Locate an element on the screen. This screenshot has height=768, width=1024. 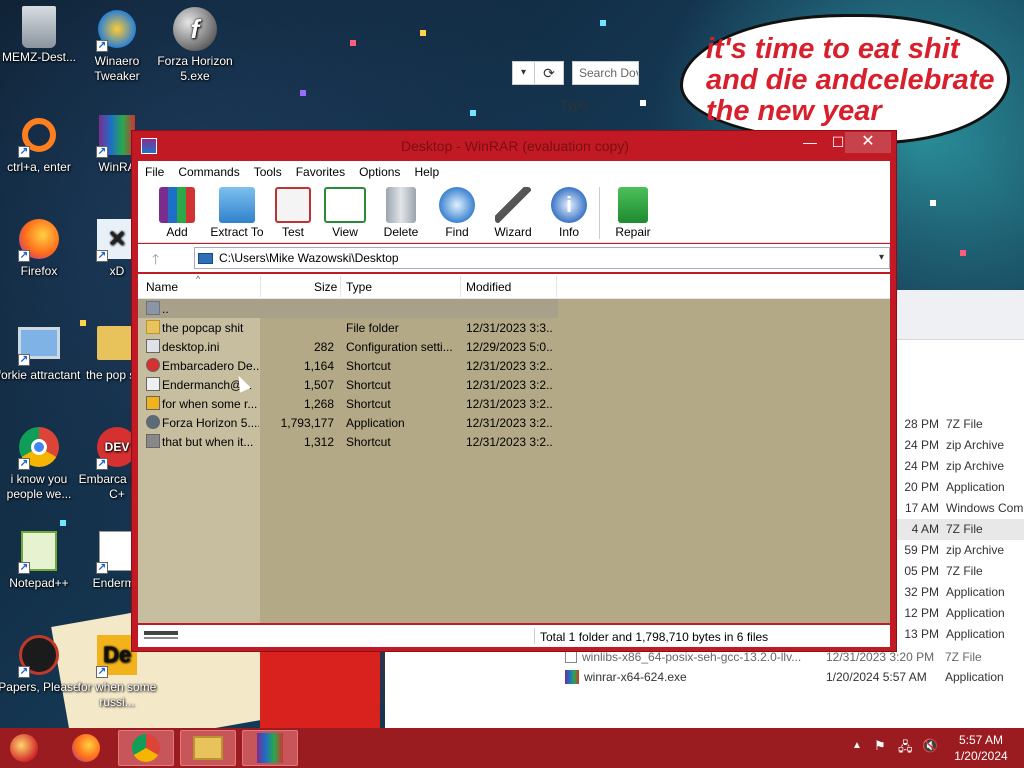
winrar-titlebar: Desktop - WinRAR (evaluation copy) — ☐ ✕ is located at coordinates (515, 146).